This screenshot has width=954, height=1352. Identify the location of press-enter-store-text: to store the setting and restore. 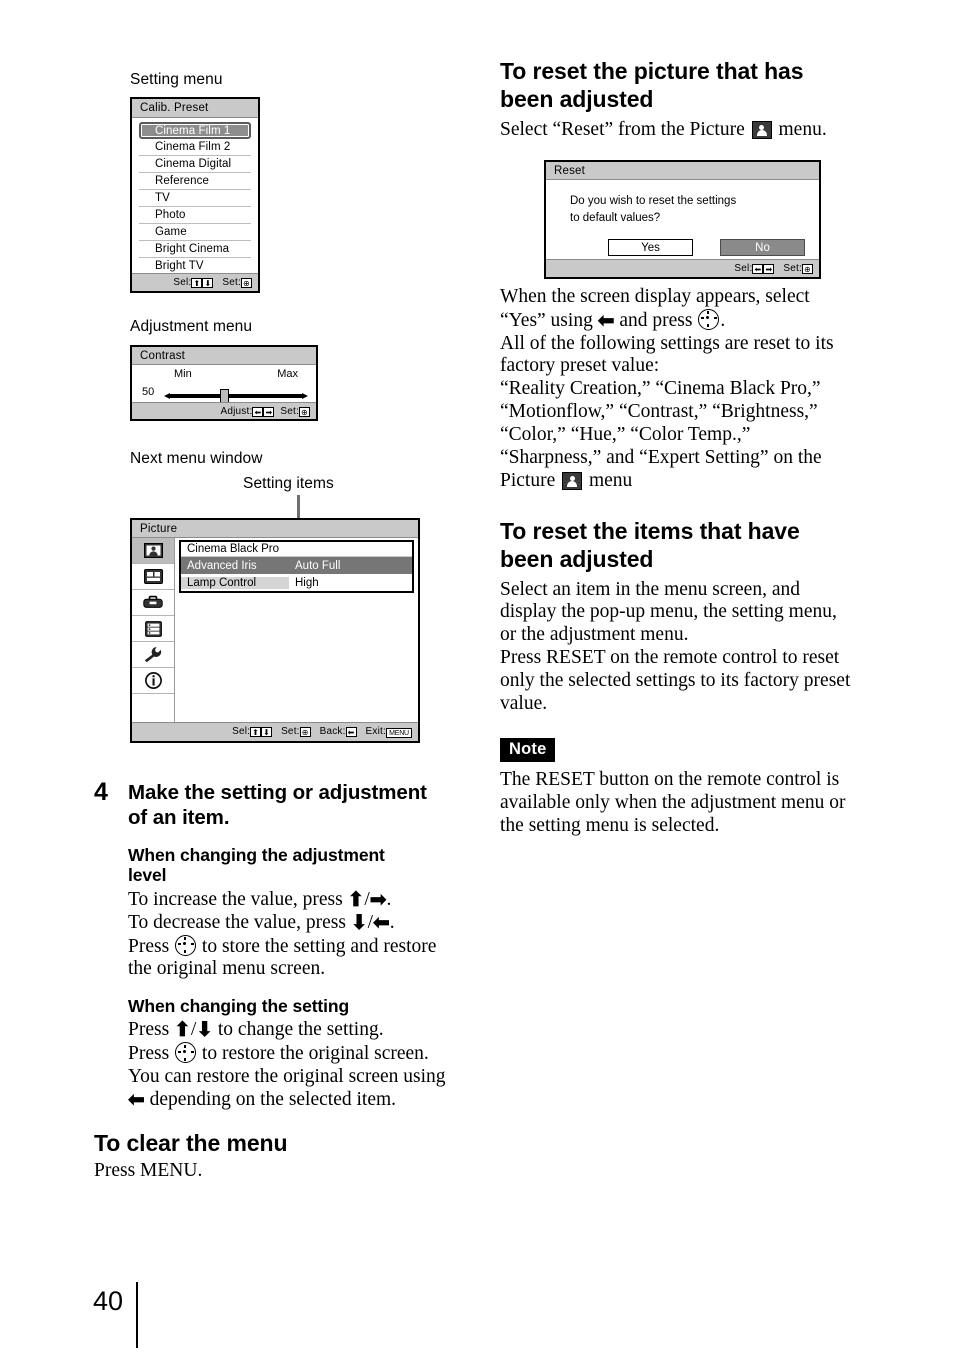
(317, 946).